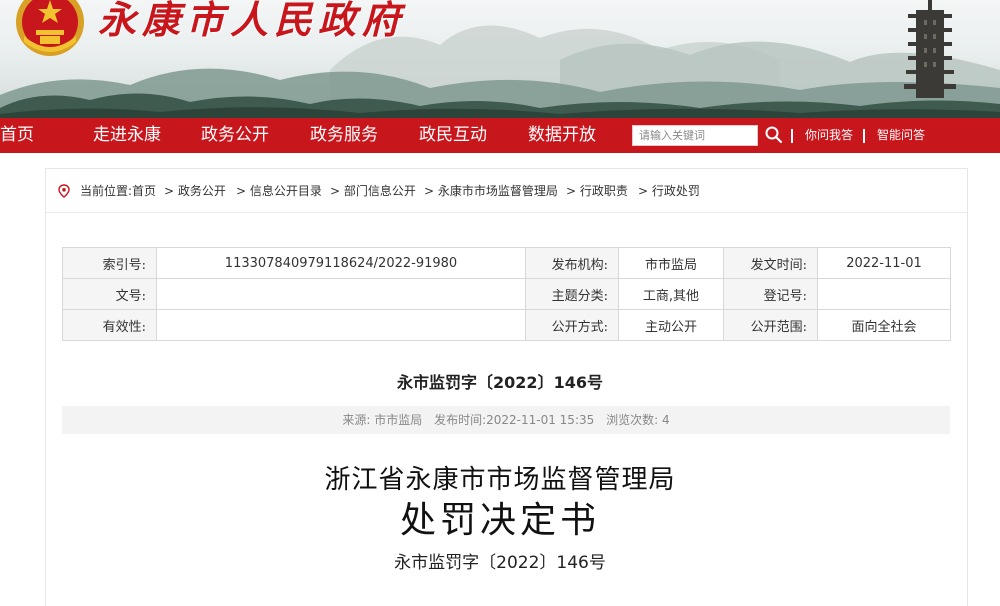 This screenshot has height=606, width=1000. What do you see at coordinates (235, 135) in the screenshot?
I see `nav-item-gov-affairs: 政务公开` at bounding box center [235, 135].